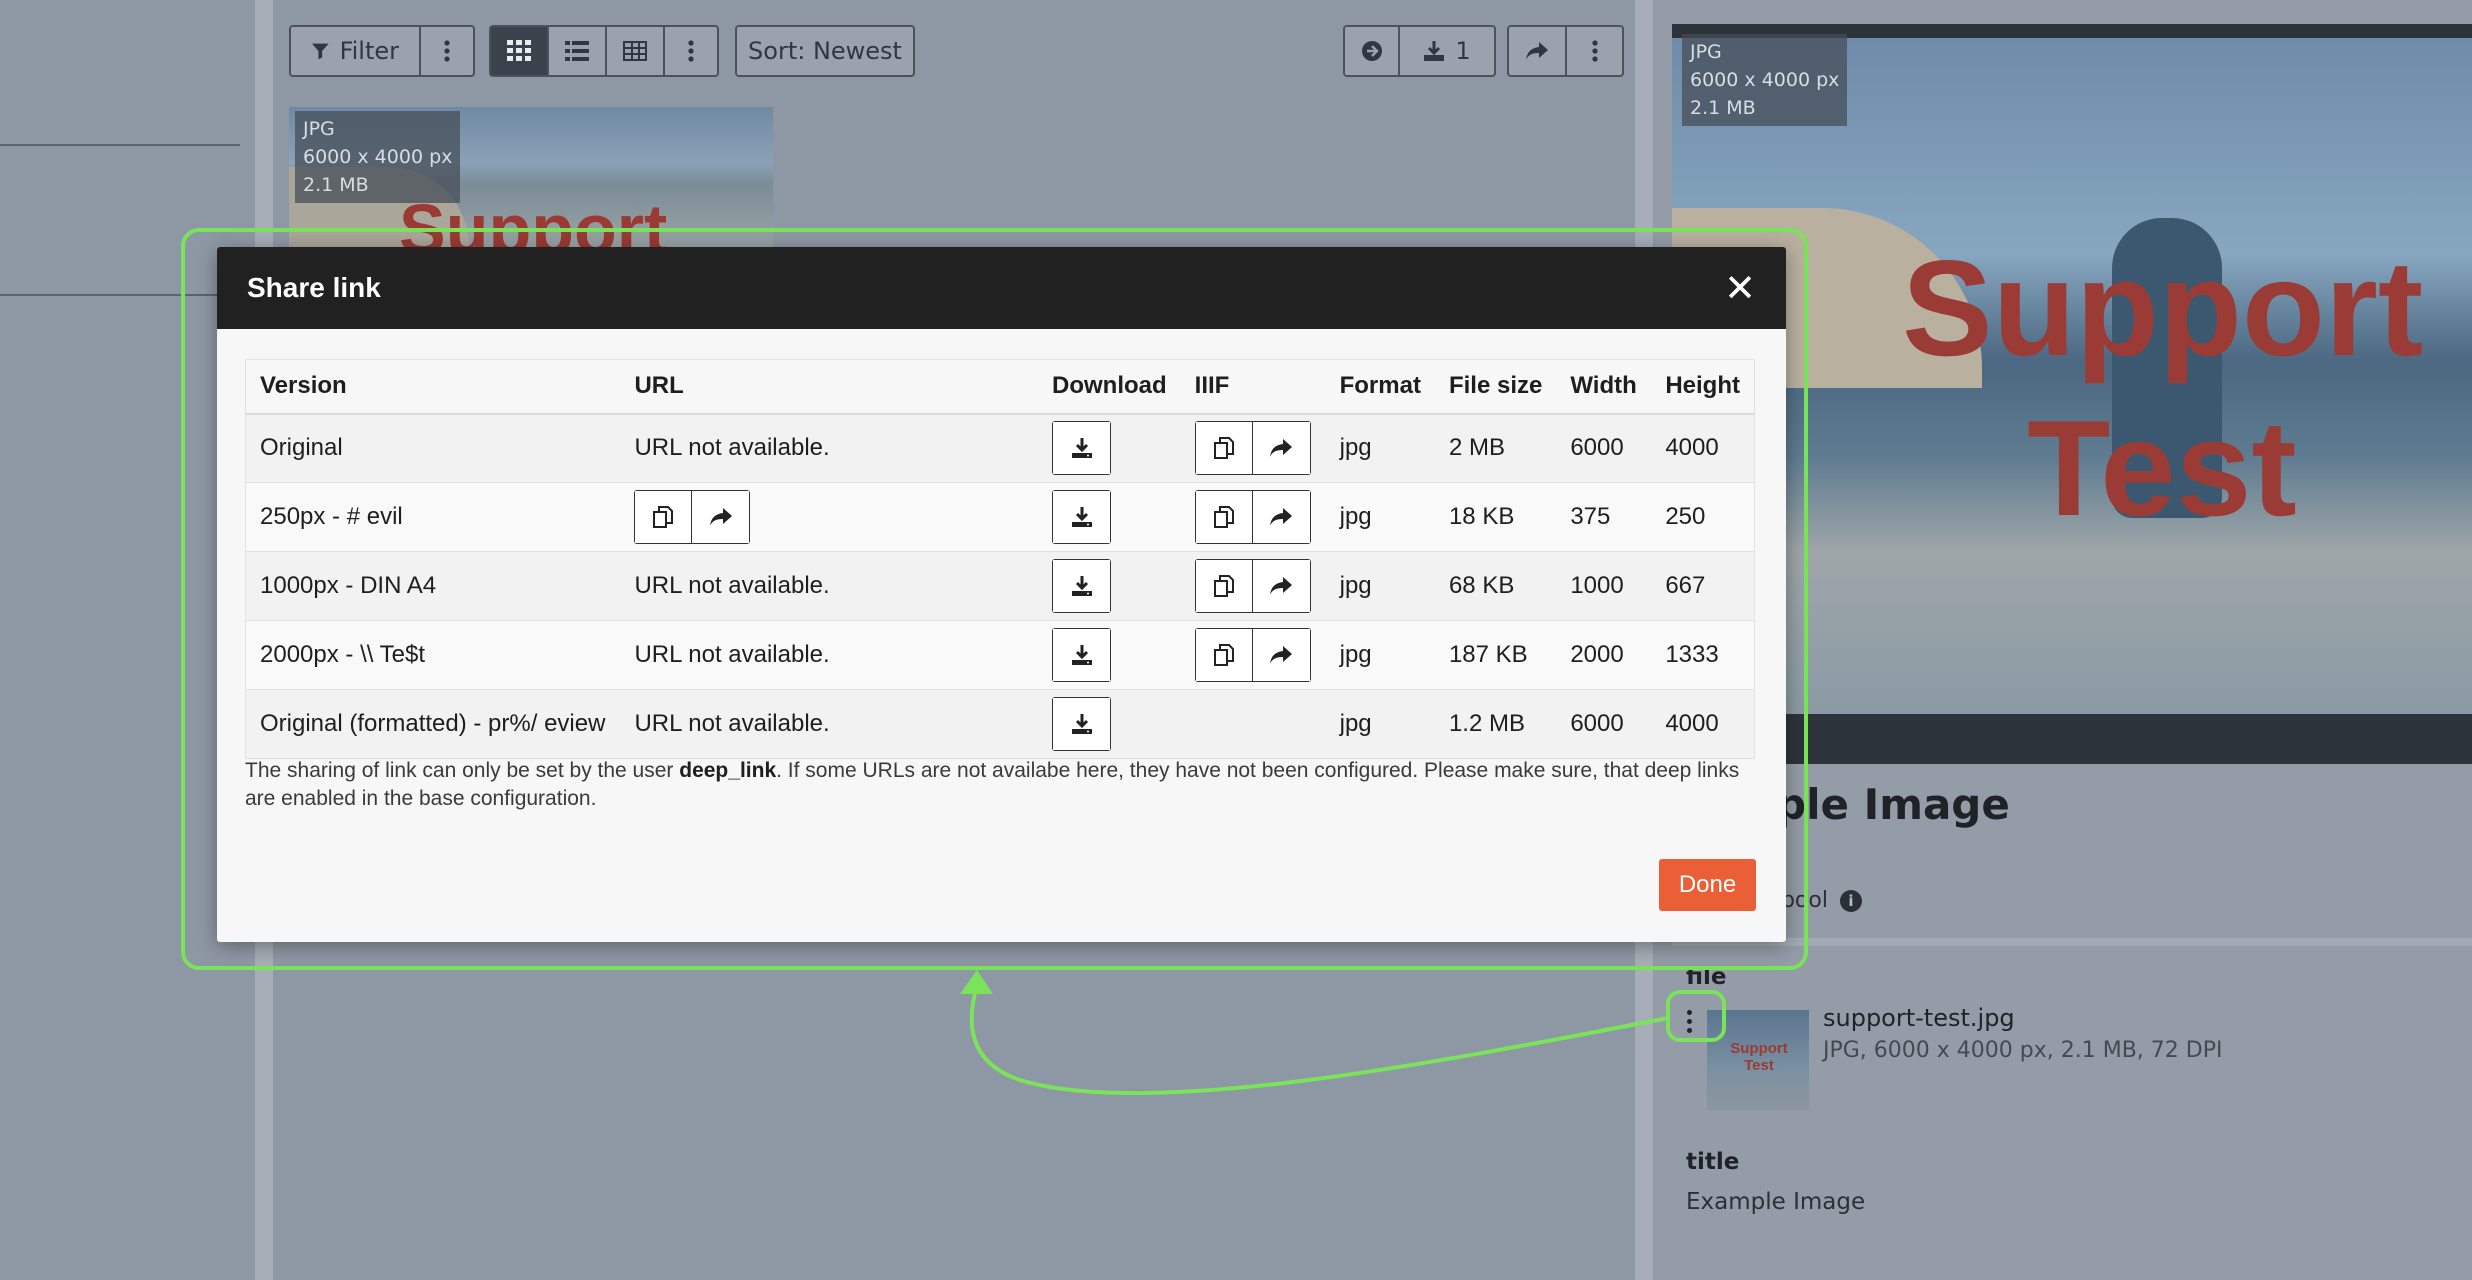  Describe the element at coordinates (1707, 885) in the screenshot. I see `done-button: Done` at that location.